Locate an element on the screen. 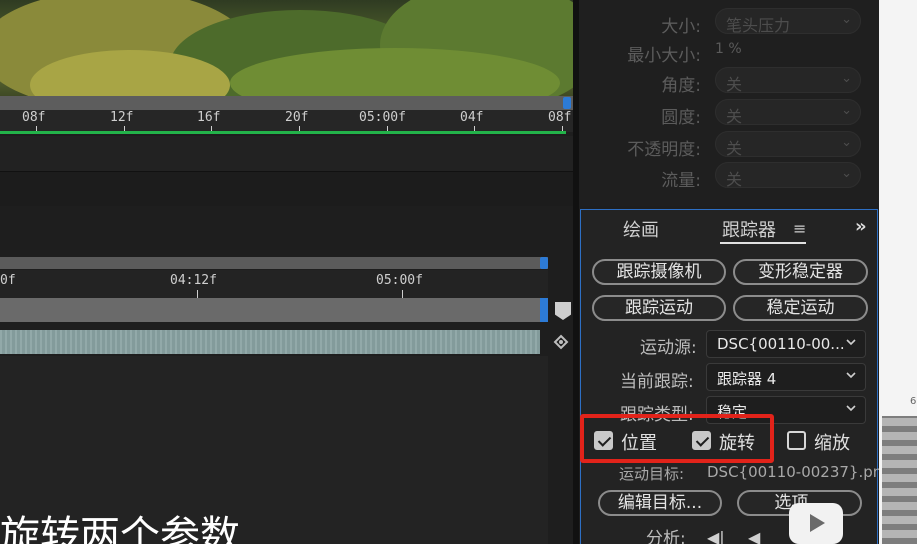 This screenshot has height=544, width=917. motion-target-label: 运动目标: is located at coordinates (652, 474).